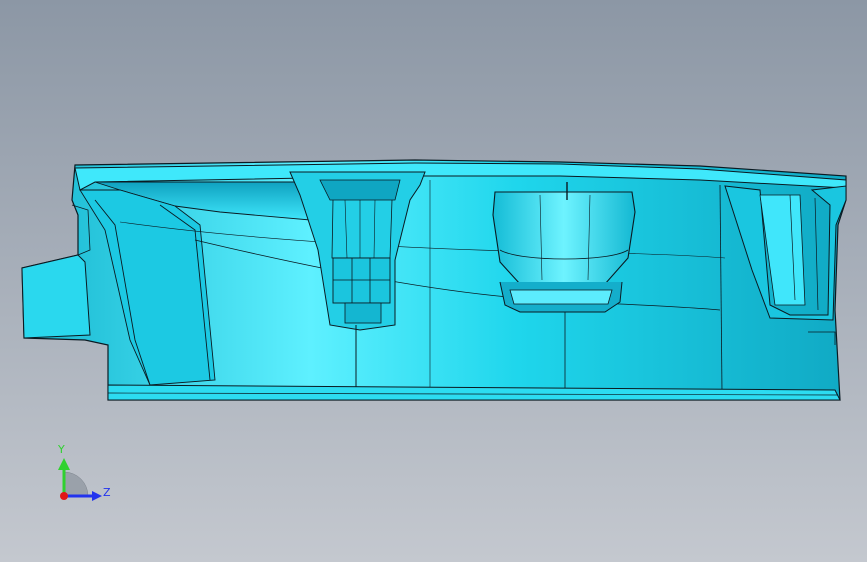 This screenshot has height=562, width=867. Describe the element at coordinates (64, 496) in the screenshot. I see `x-axis-dot` at that location.